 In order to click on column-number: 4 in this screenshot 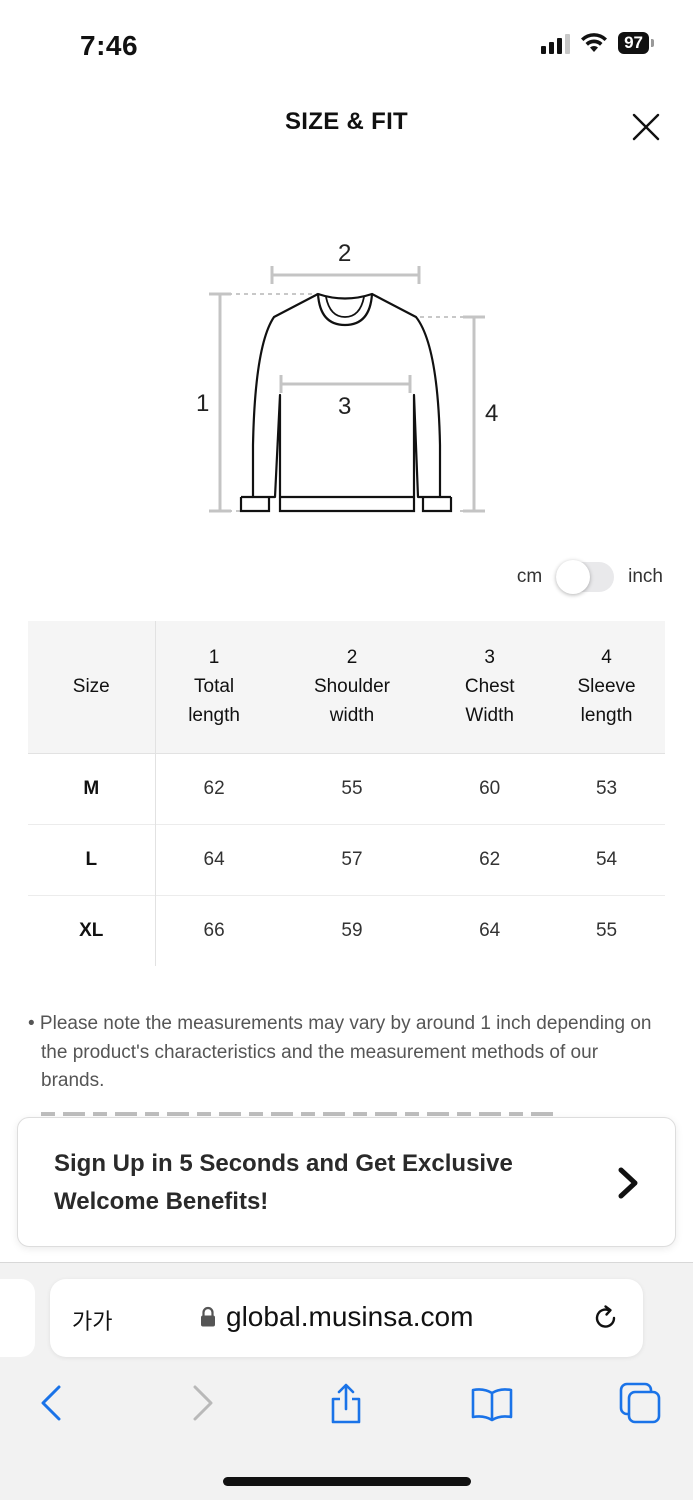, I will do `click(606, 658)`.